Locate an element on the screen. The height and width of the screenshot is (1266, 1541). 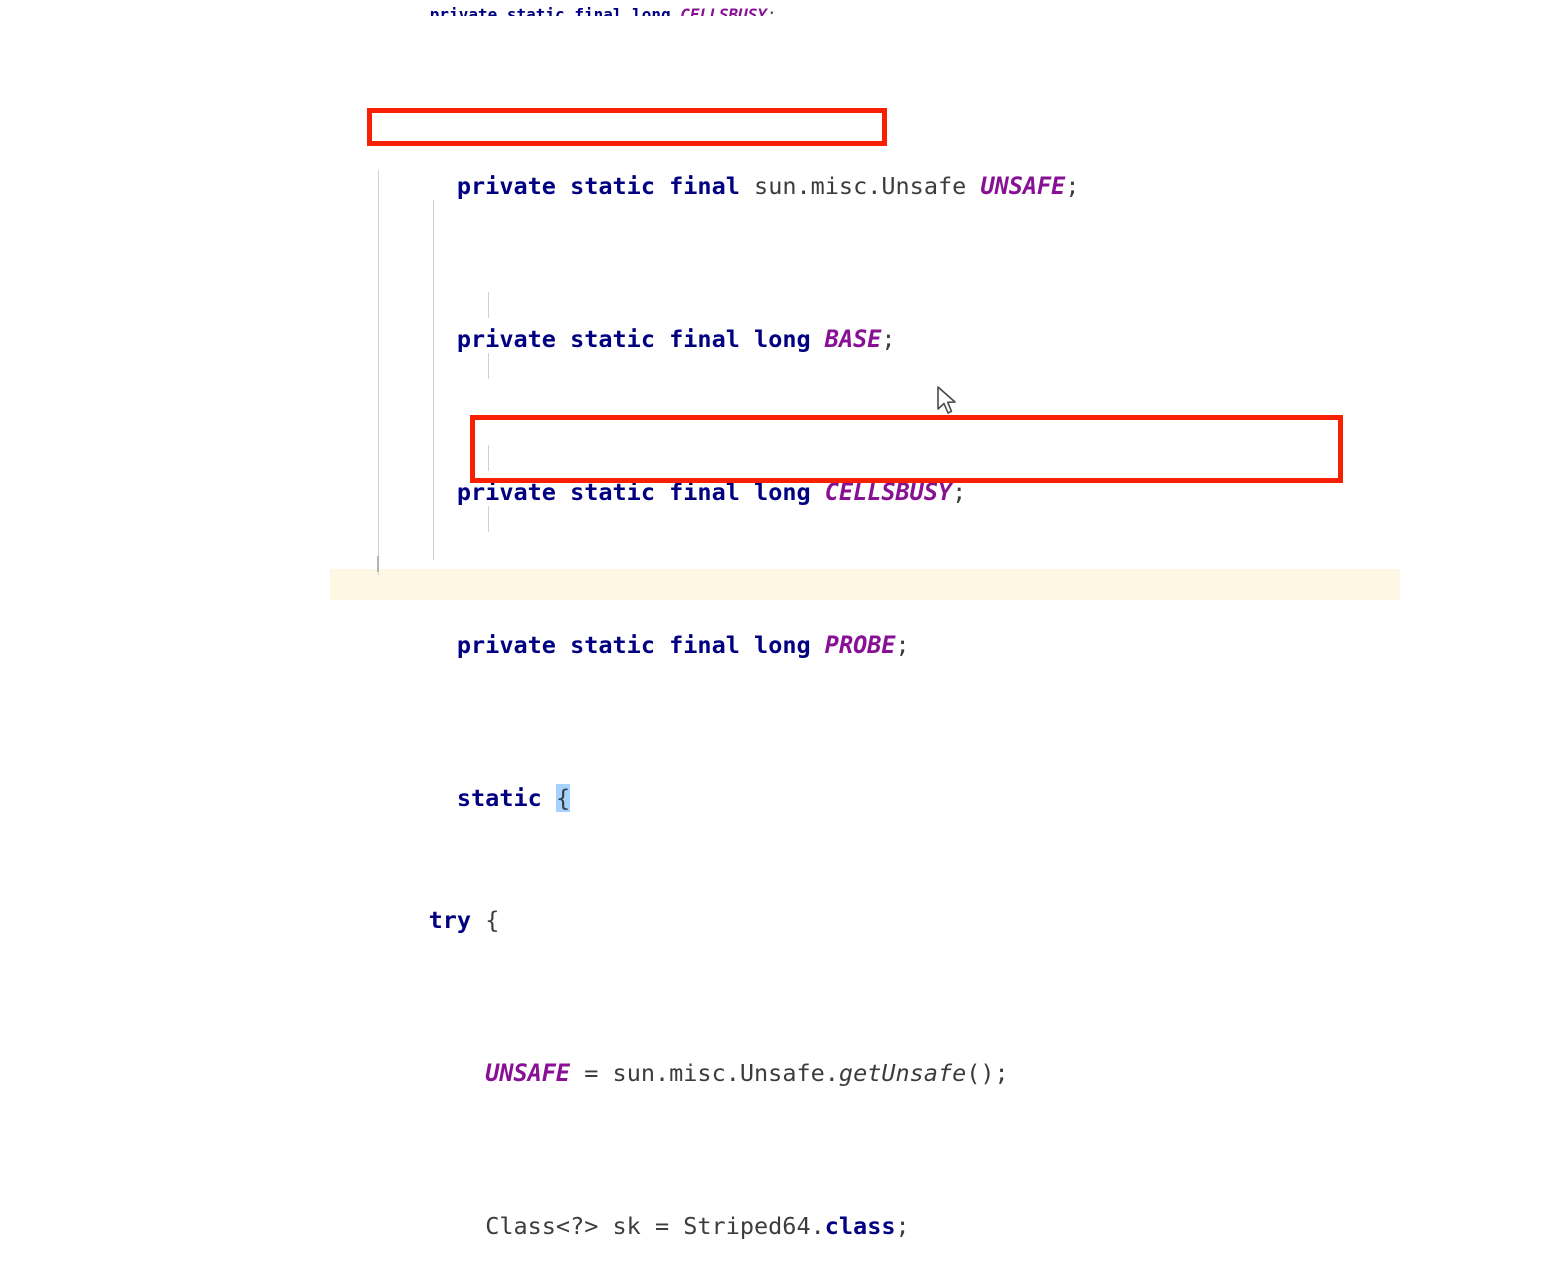
token-field-base: BASE is located at coordinates (853, 338).